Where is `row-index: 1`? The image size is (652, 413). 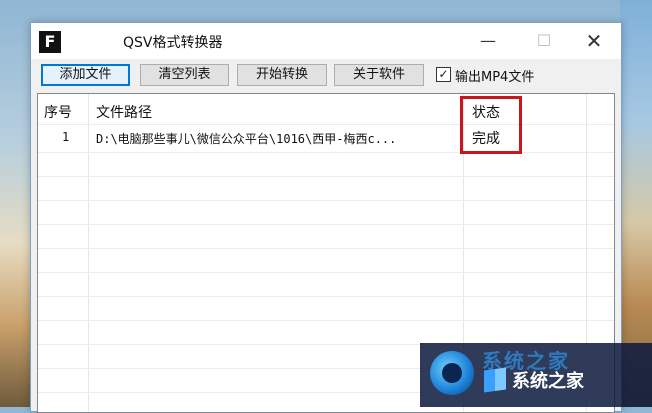 row-index: 1 is located at coordinates (66, 137).